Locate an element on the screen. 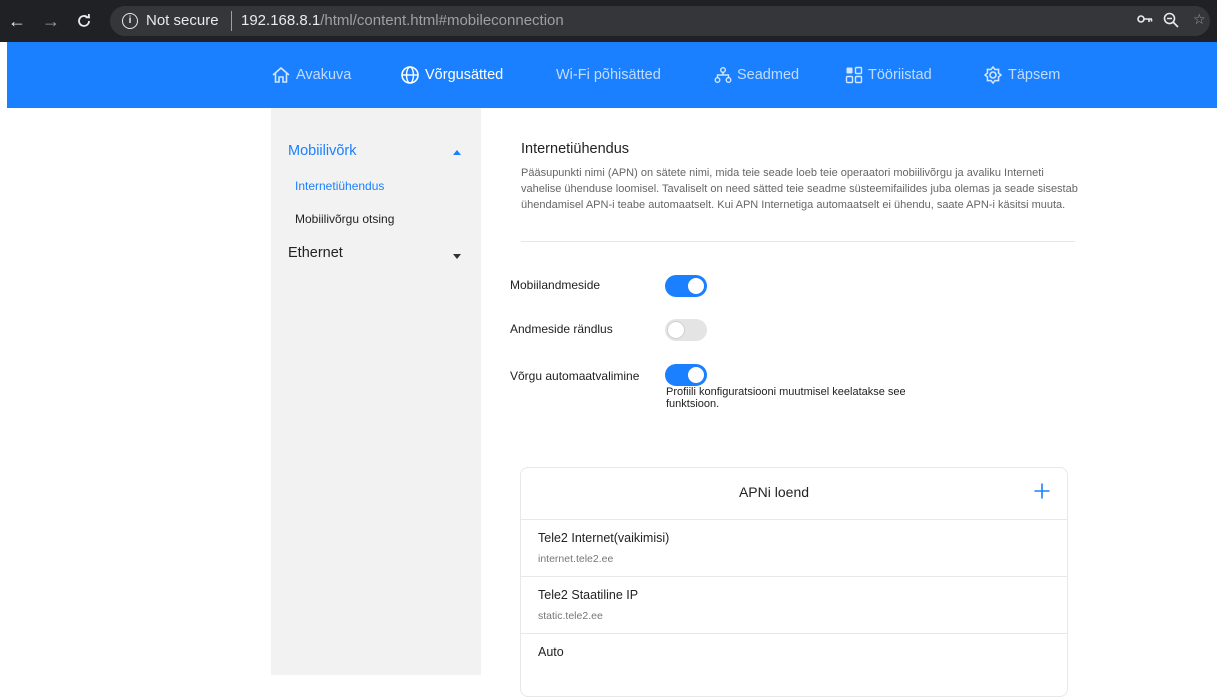  apn-name: Tele2 Internet(vaikimisi) is located at coordinates (604, 538).